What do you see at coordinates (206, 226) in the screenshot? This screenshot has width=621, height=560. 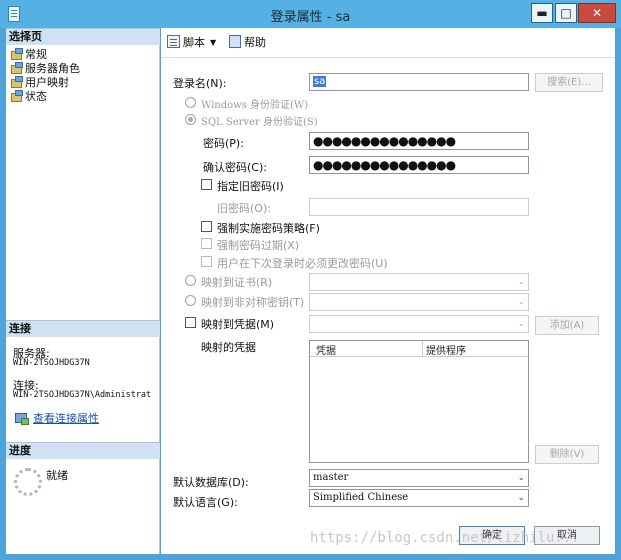 I see `enforce-policy-checkbox` at bounding box center [206, 226].